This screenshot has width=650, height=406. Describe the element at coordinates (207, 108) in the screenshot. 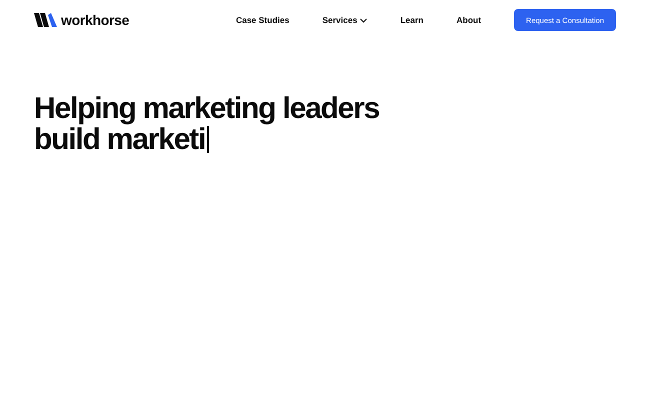

I see `headline-text: Helping marketing leaders` at that location.